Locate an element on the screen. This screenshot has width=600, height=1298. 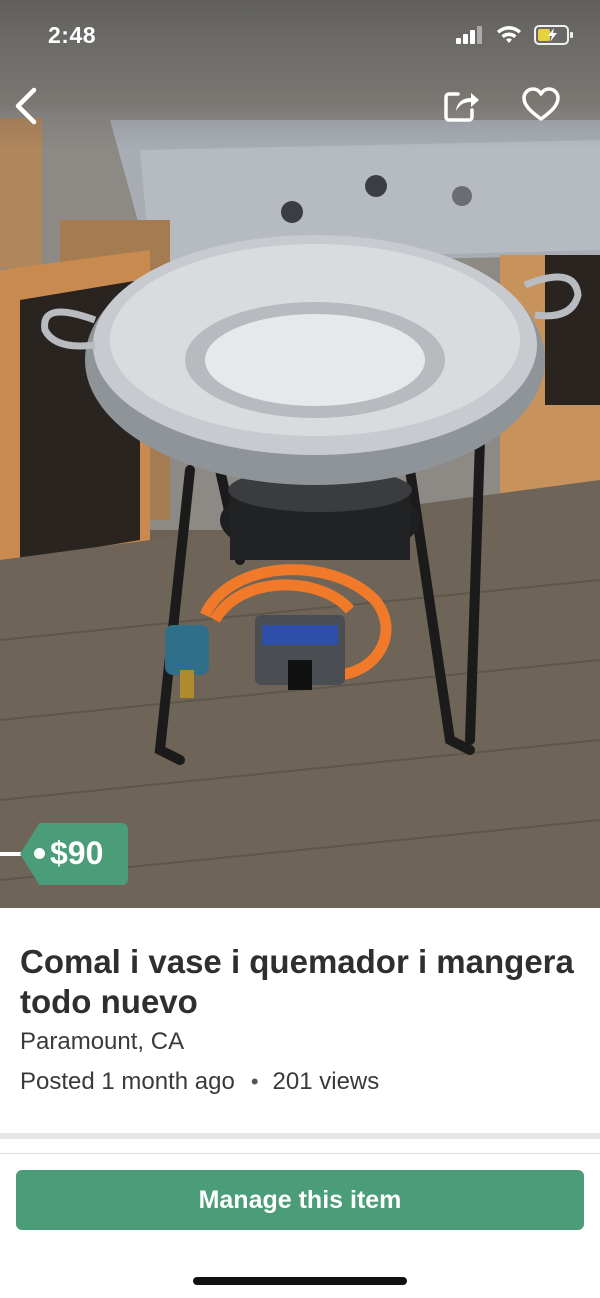
price-tag: $90 is located at coordinates (66, 854).